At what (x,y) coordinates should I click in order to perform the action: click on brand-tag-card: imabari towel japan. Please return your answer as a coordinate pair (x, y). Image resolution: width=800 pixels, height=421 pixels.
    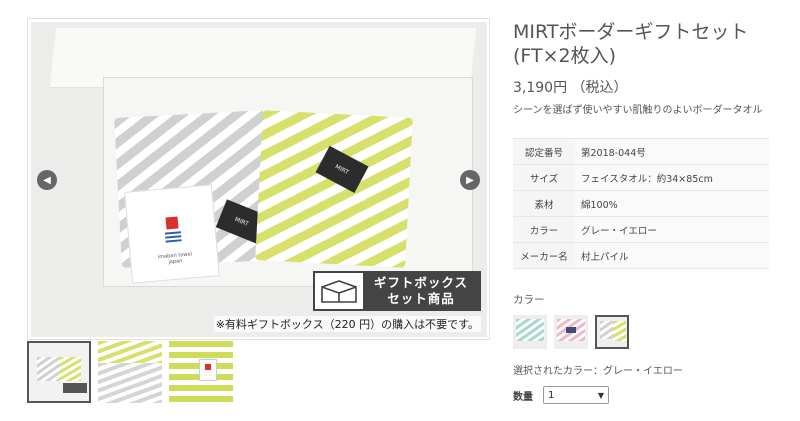
    Looking at the image, I should click on (172, 234).